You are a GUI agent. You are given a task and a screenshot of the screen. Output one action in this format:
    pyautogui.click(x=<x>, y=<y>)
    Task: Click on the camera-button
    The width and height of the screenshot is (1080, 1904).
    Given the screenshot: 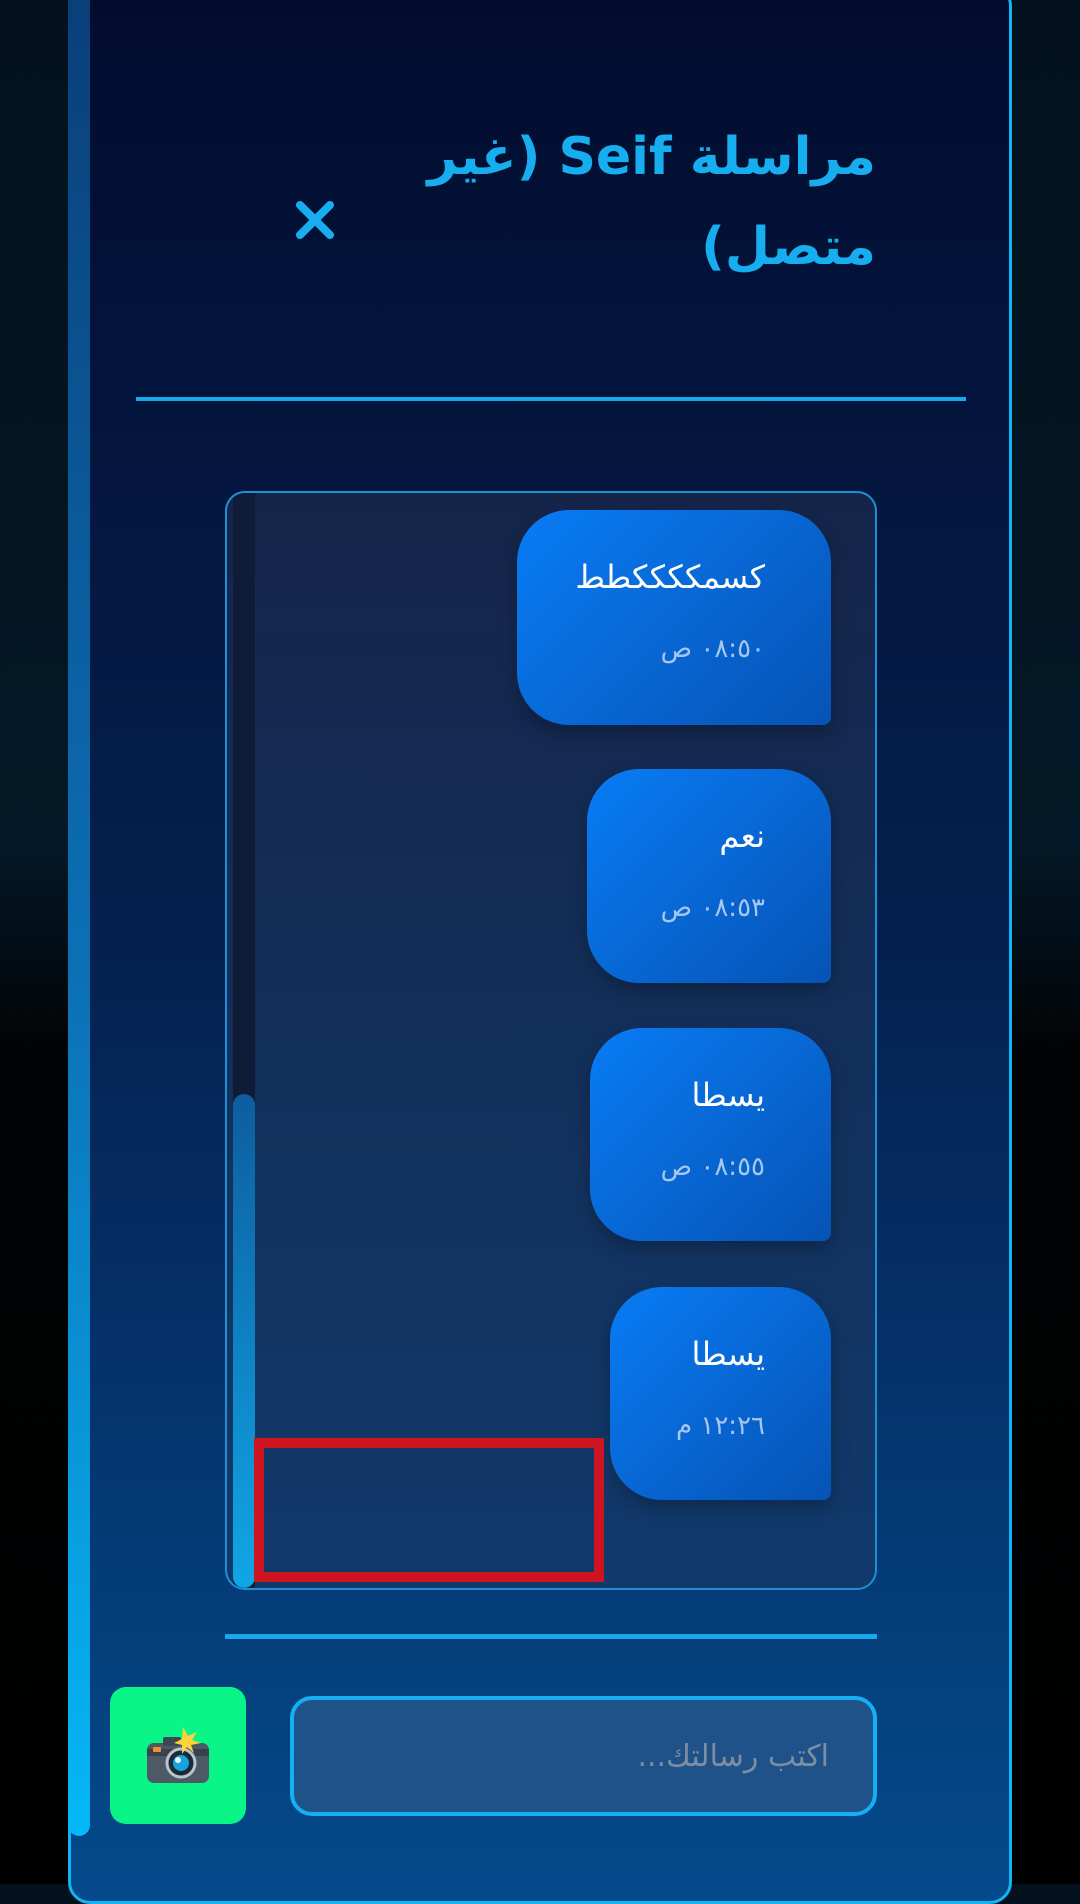 What is the action you would take?
    pyautogui.click(x=178, y=1755)
    